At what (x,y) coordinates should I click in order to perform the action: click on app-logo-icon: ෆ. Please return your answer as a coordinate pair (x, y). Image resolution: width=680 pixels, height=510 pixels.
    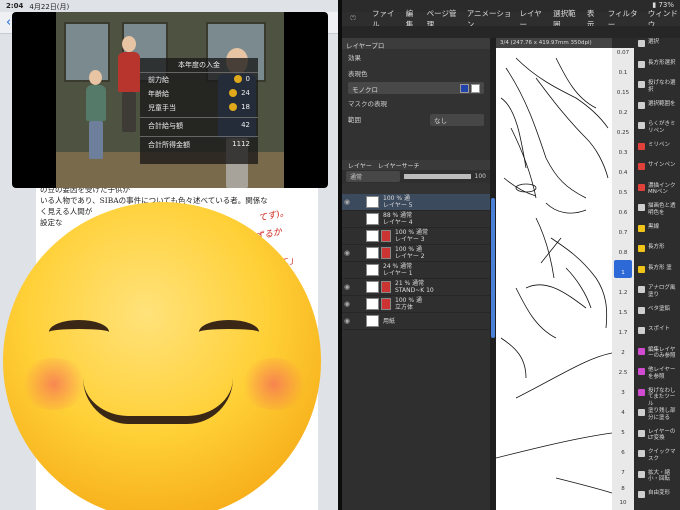
    Looking at the image, I should click on (353, 18).